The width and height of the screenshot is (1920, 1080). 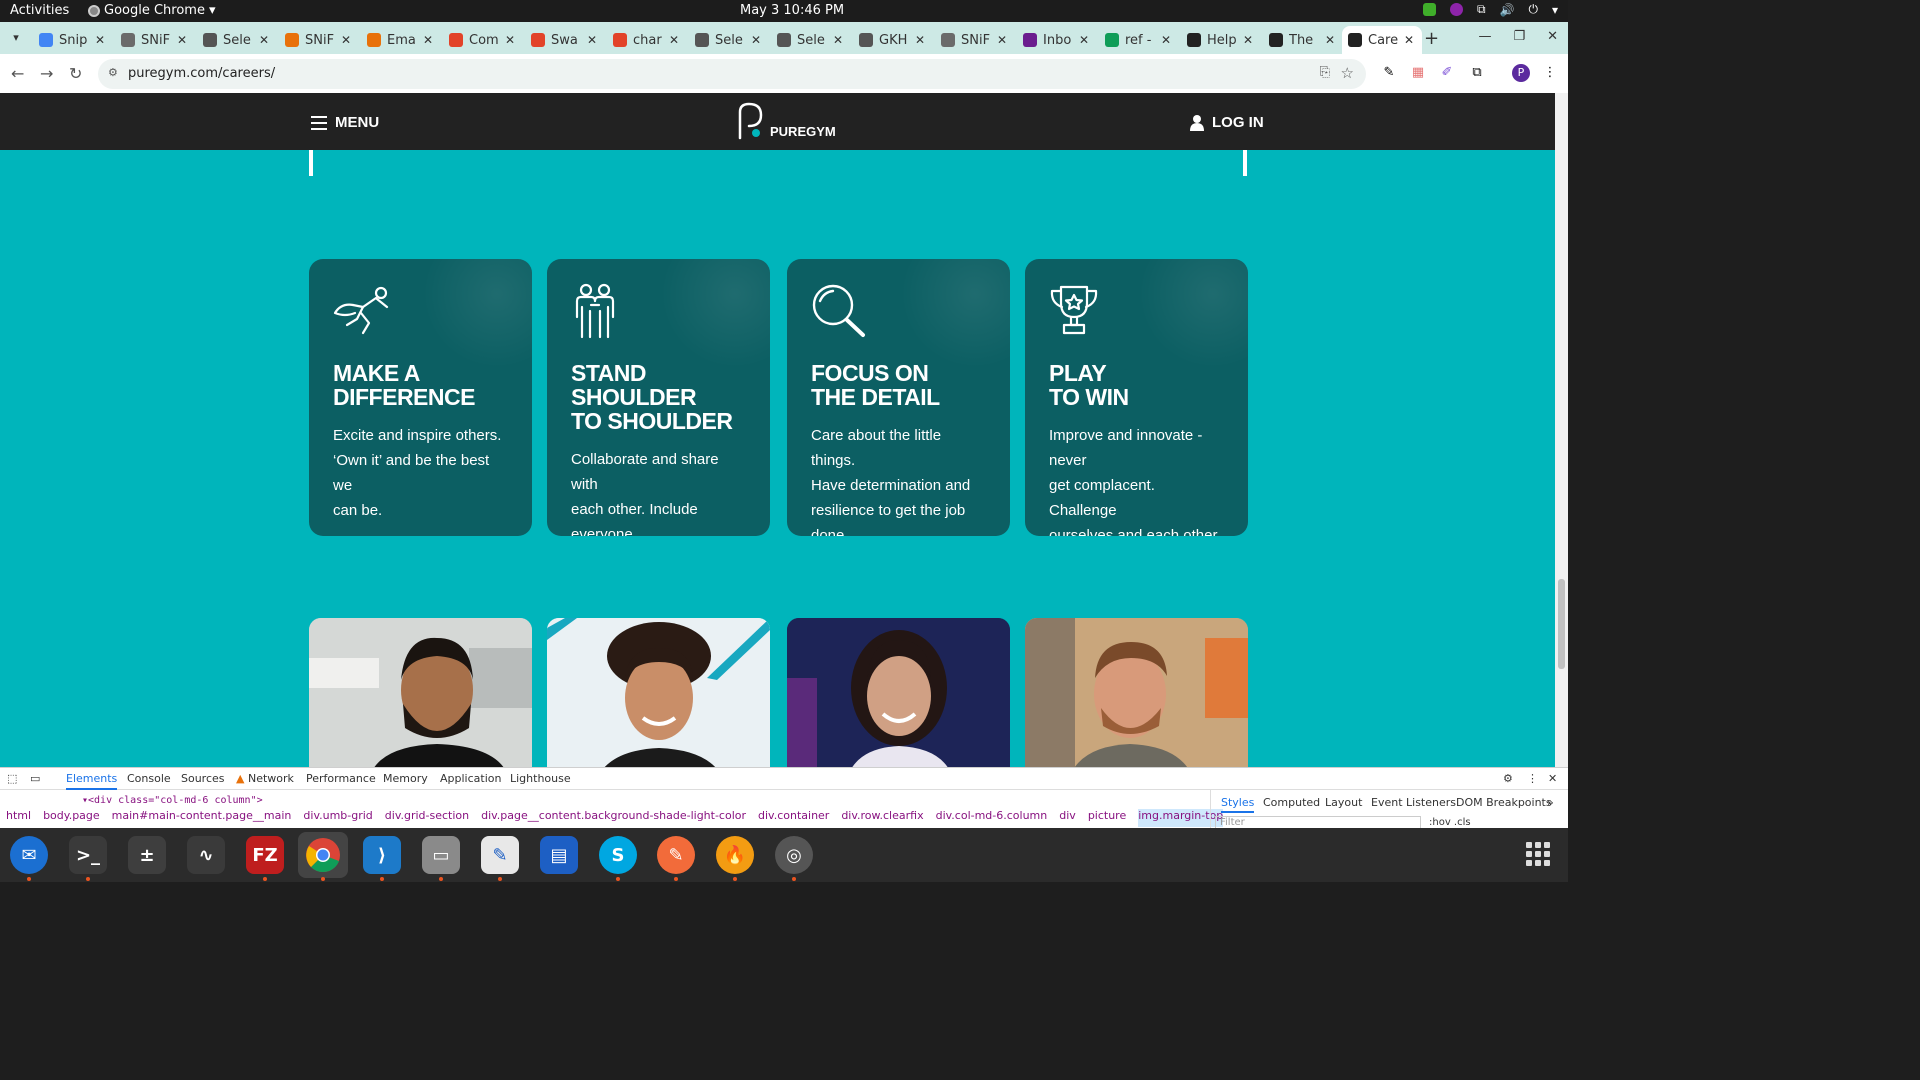 What do you see at coordinates (992, 818) in the screenshot?
I see `breadcrumb-item: div.col-md-6.column` at bounding box center [992, 818].